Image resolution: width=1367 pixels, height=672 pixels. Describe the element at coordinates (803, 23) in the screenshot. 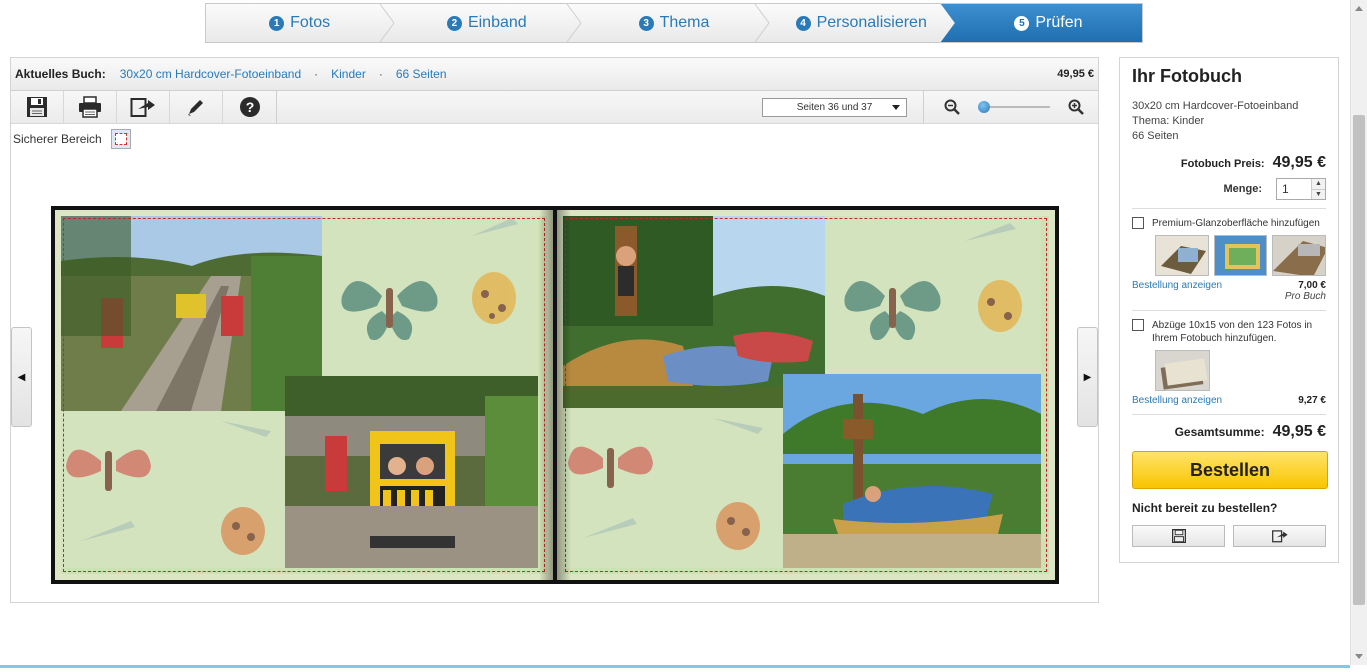

I see `step-number: 4` at that location.